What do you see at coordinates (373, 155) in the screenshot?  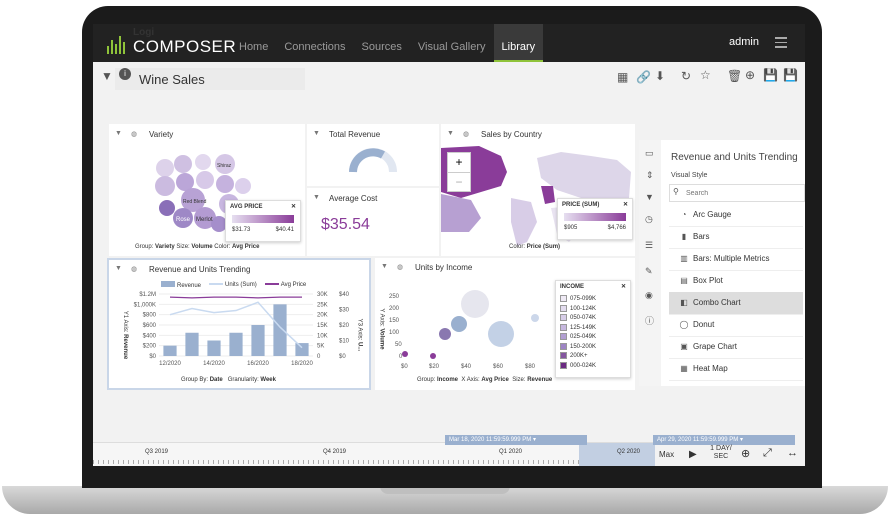 I see `panel-total-revenue: ▼ Total Revenue` at bounding box center [373, 155].